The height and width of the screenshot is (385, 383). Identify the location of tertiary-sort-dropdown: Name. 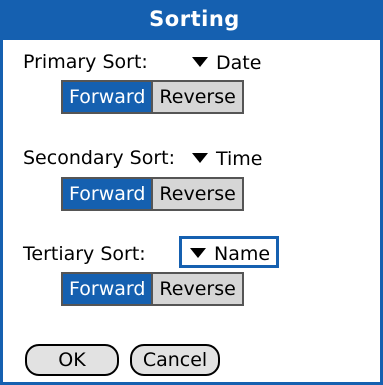
(229, 252).